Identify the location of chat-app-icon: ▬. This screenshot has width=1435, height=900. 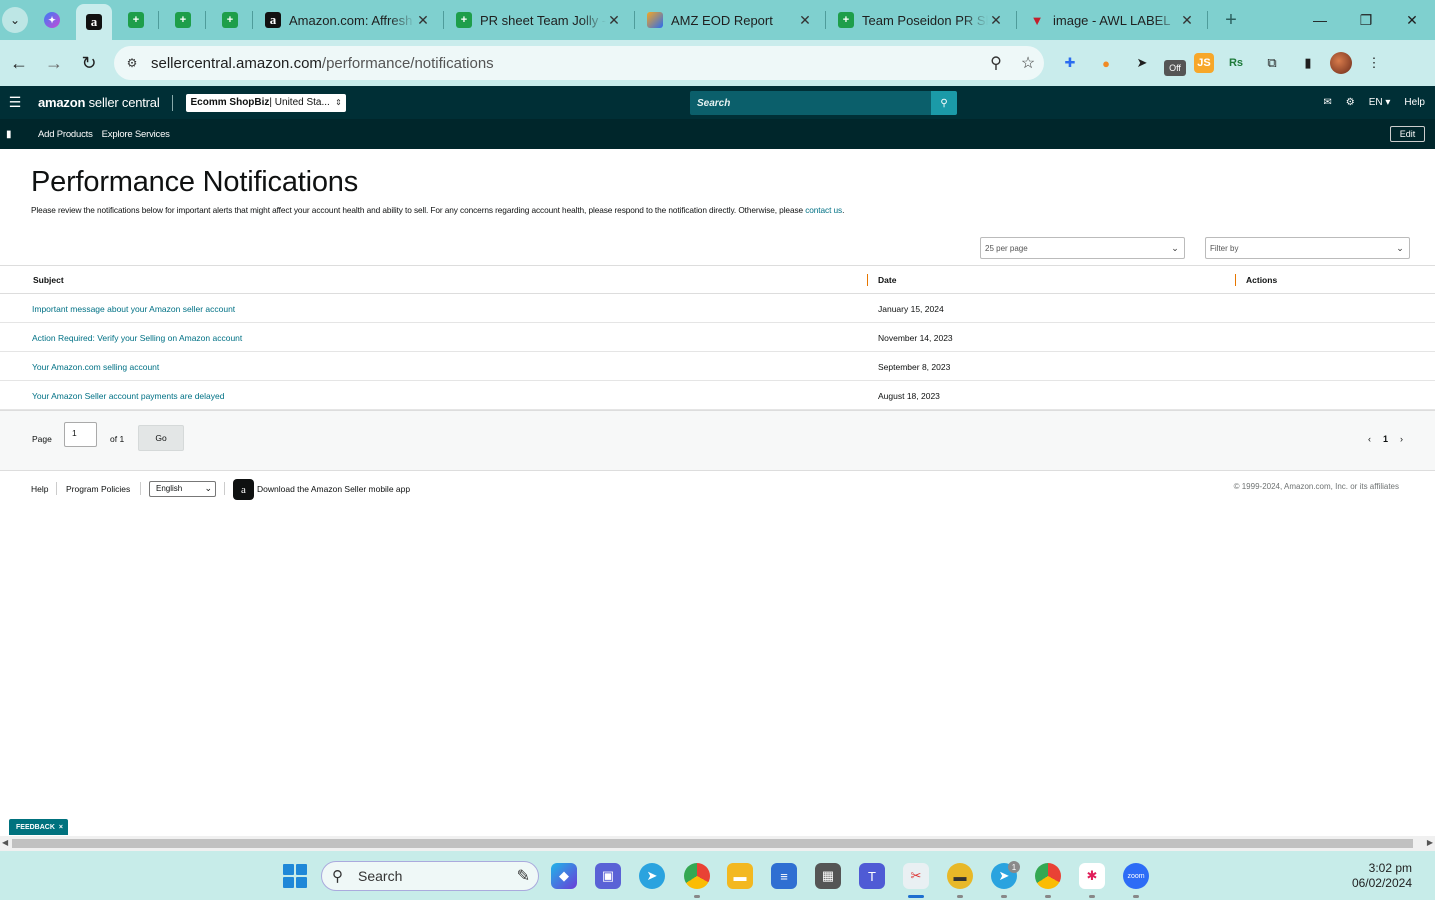
(960, 876).